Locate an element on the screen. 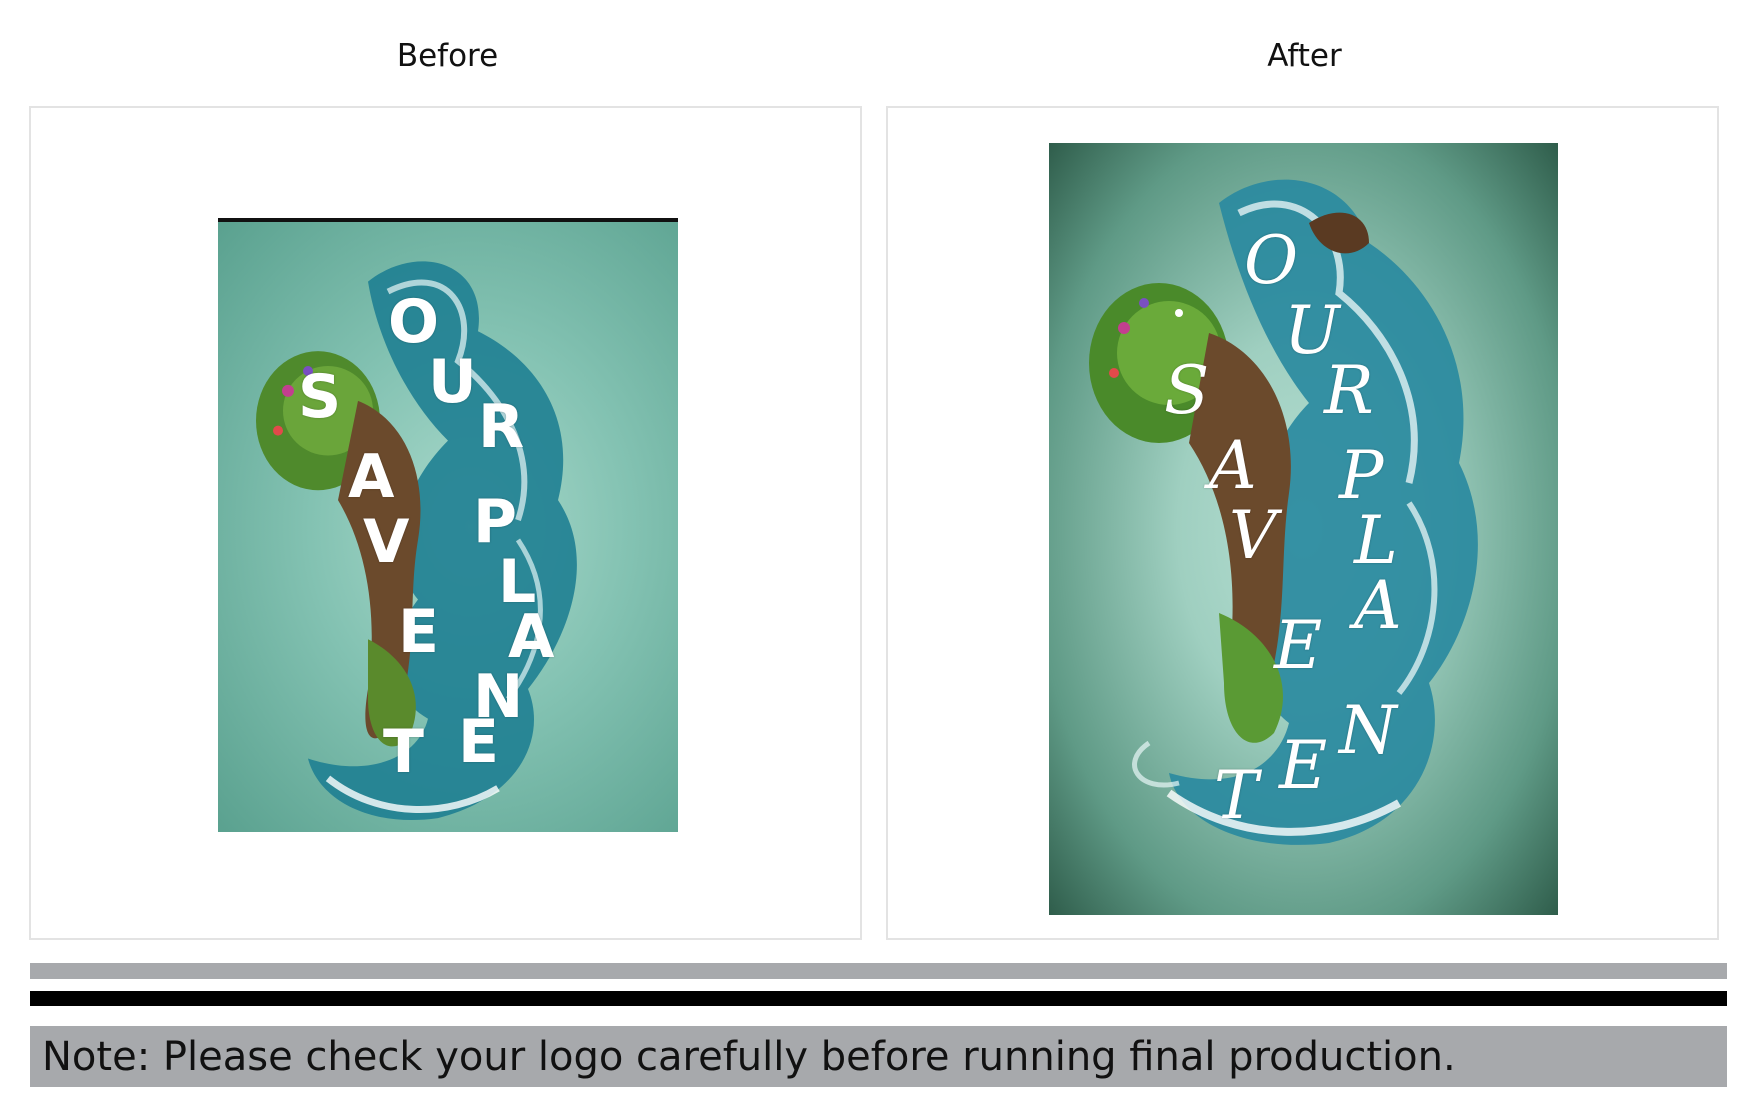 Image resolution: width=1755 pixels, height=1109 pixels. after-letter-t: T is located at coordinates (1236, 795).